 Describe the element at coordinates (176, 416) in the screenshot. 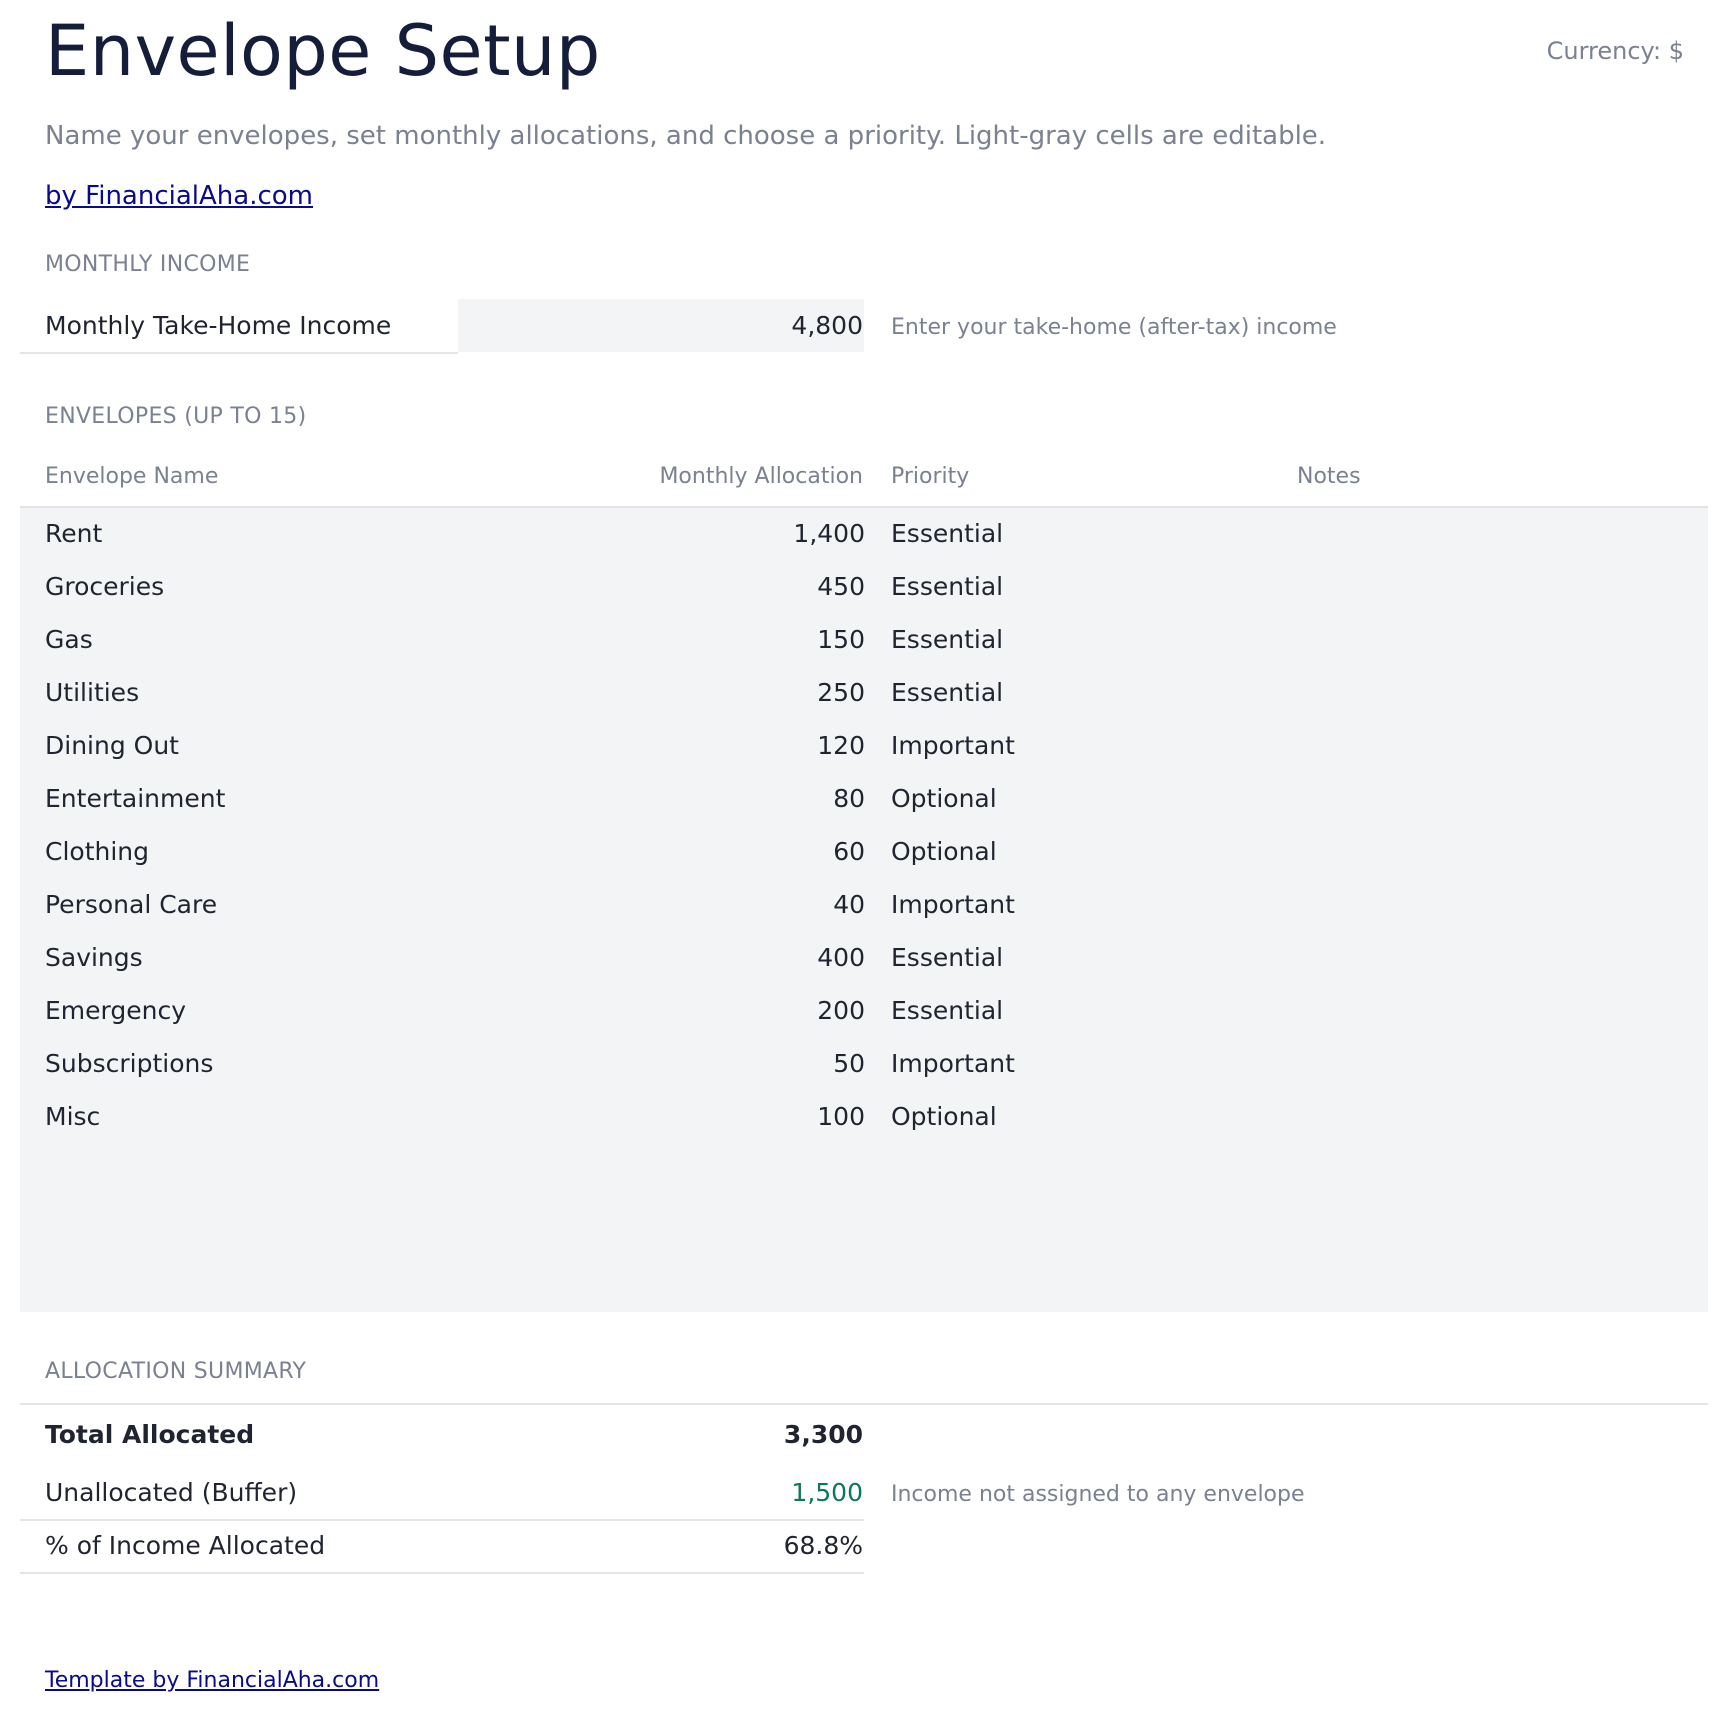

I see `section-label-envelopes: ENVELOPES (UP TO 15)` at that location.